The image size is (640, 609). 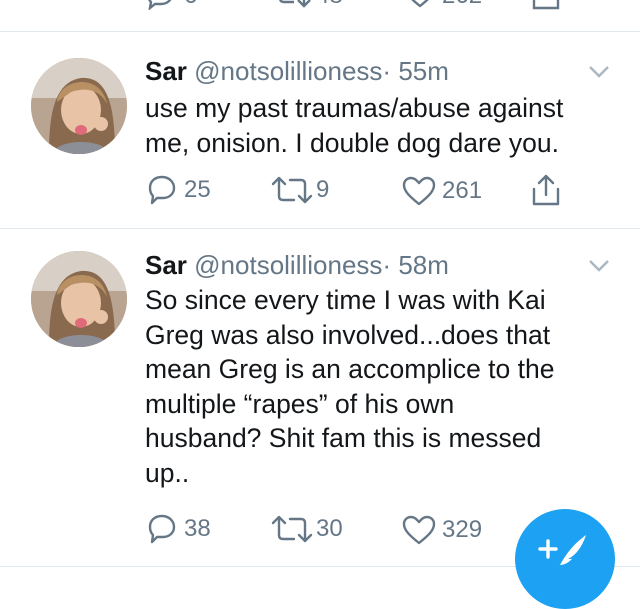 What do you see at coordinates (348, 334) in the screenshot?
I see `tweet-text-line: Greg was also involved...does that` at bounding box center [348, 334].